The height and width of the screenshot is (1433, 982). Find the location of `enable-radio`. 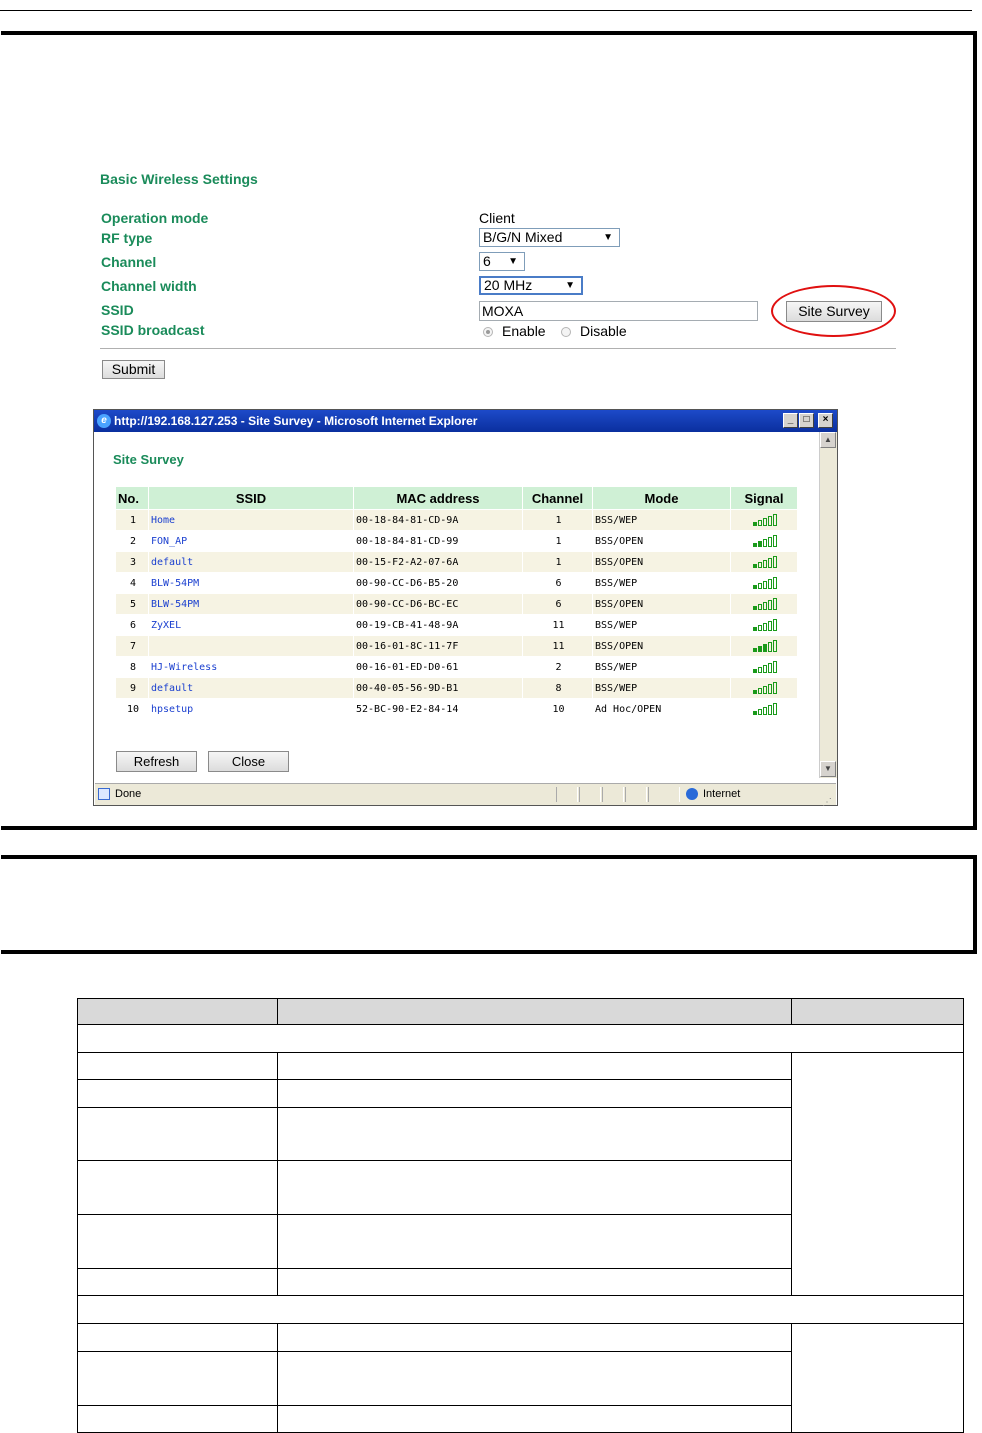

enable-radio is located at coordinates (488, 332).